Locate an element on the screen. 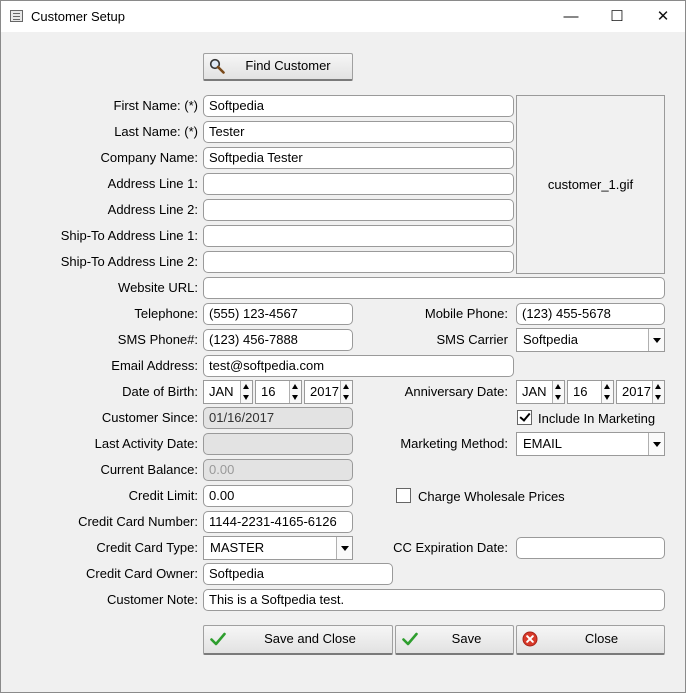 The height and width of the screenshot is (693, 686). company-name-label: Company Name: is located at coordinates (149, 157).